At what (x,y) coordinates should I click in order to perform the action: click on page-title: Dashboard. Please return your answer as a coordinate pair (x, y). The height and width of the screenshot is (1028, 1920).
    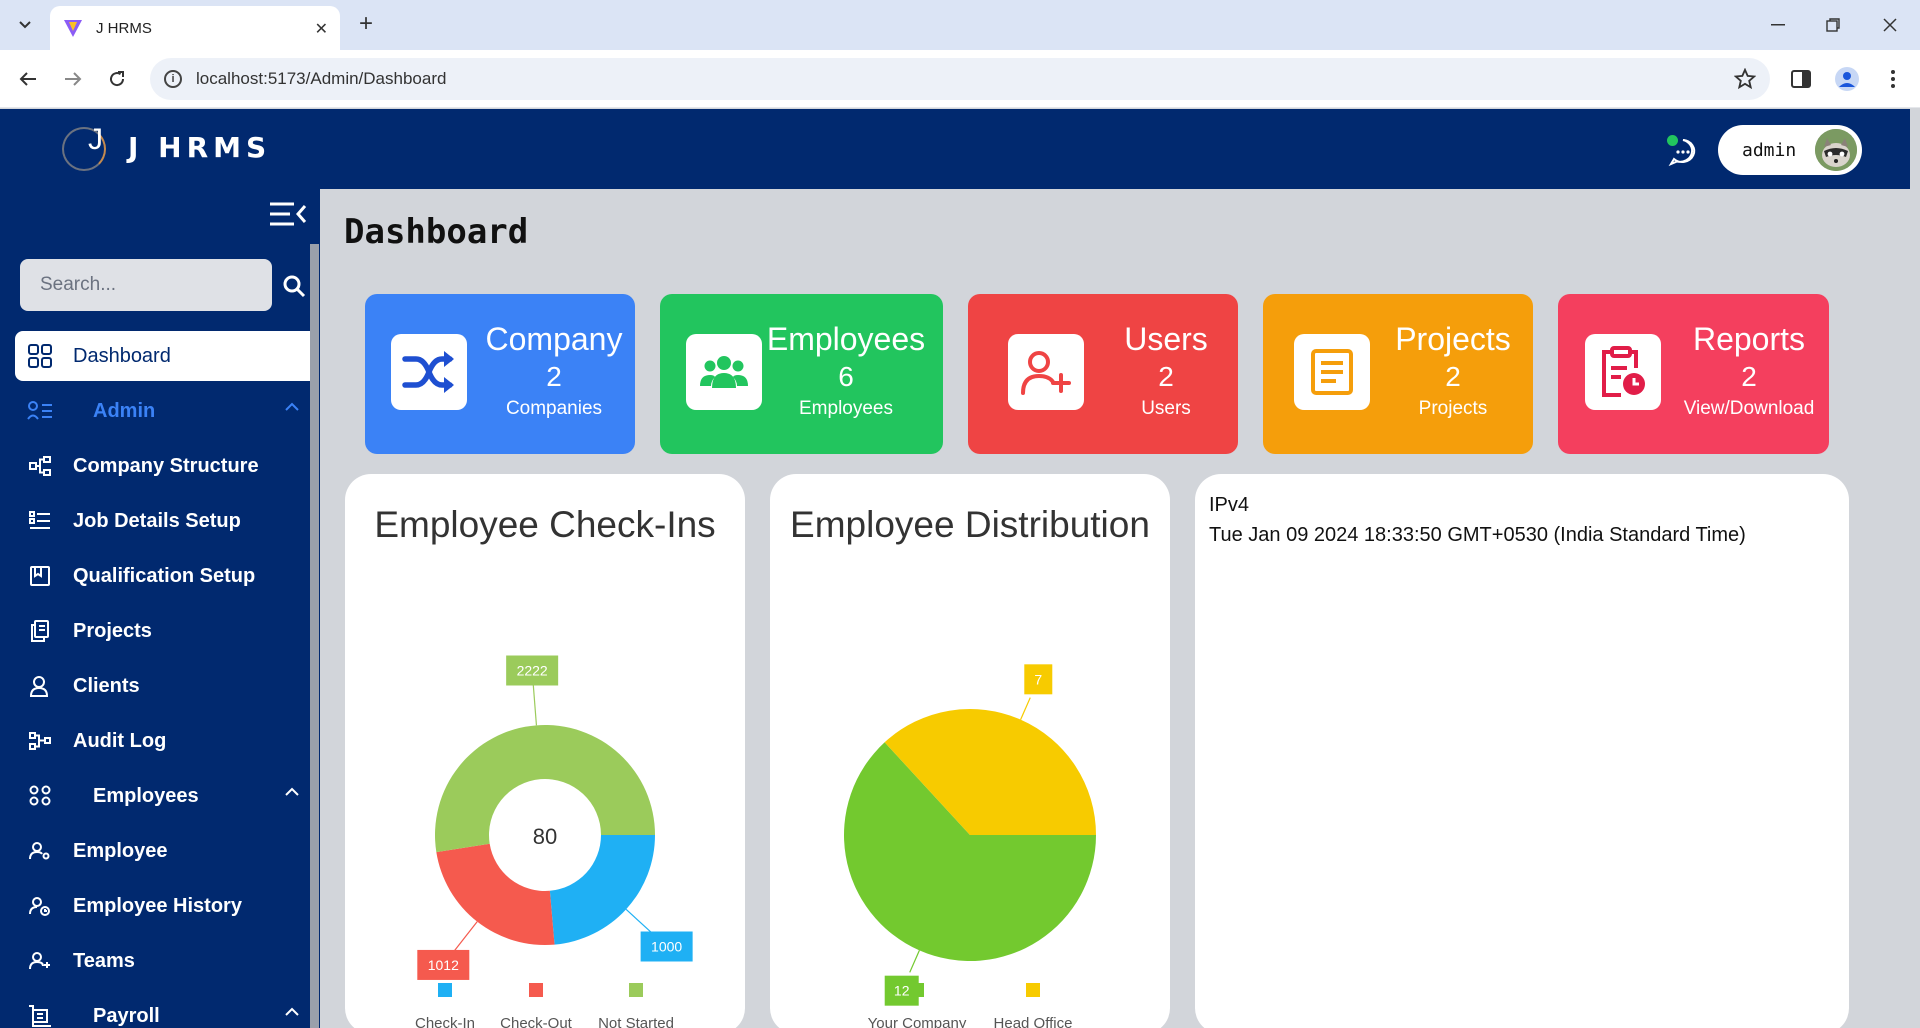
    Looking at the image, I should click on (436, 232).